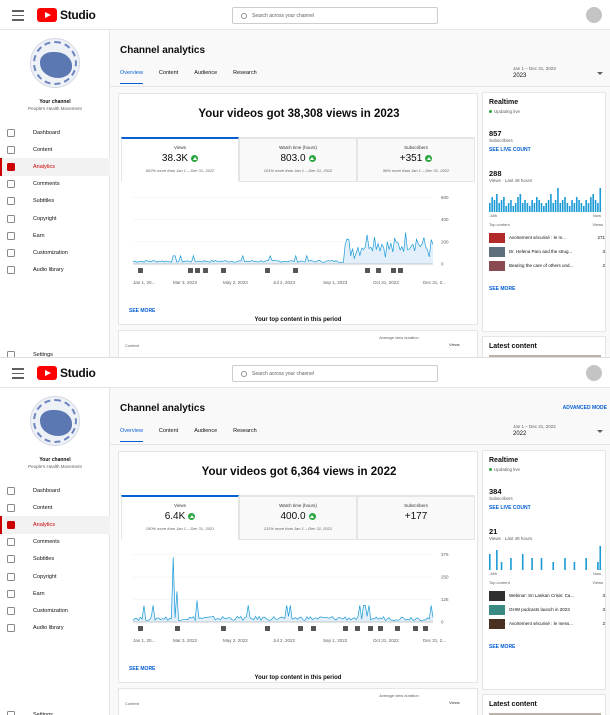 This screenshot has width=610, height=715. What do you see at coordinates (547, 595) in the screenshot?
I see `top-content-item: Webinar: Sri Lankan Crisis: Ca... 3` at bounding box center [547, 595].